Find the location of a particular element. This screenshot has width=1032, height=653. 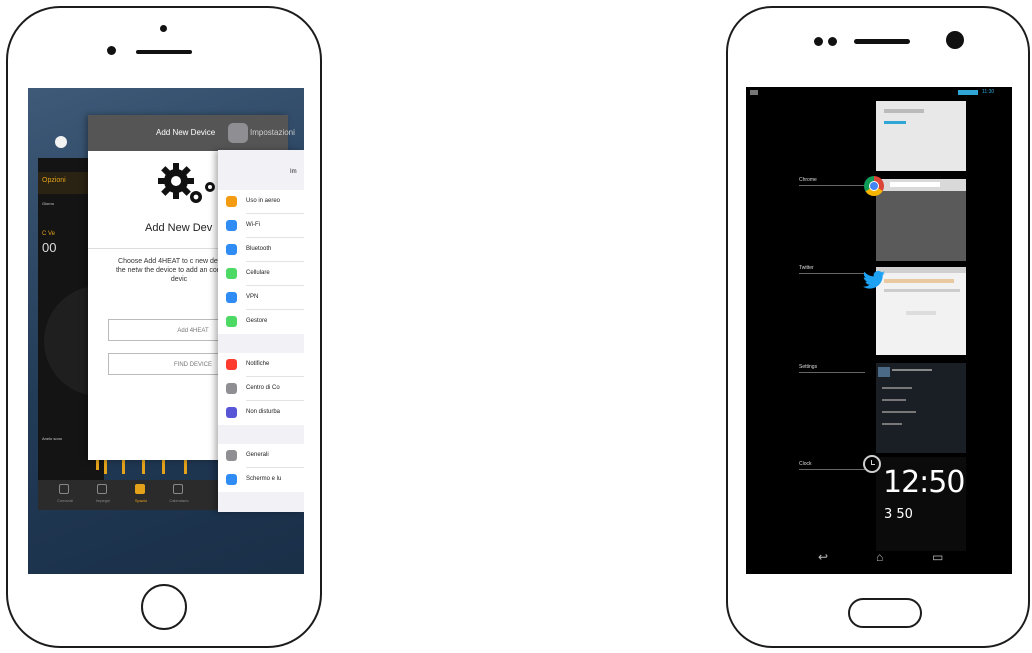

signal-icon is located at coordinates (968, 92).